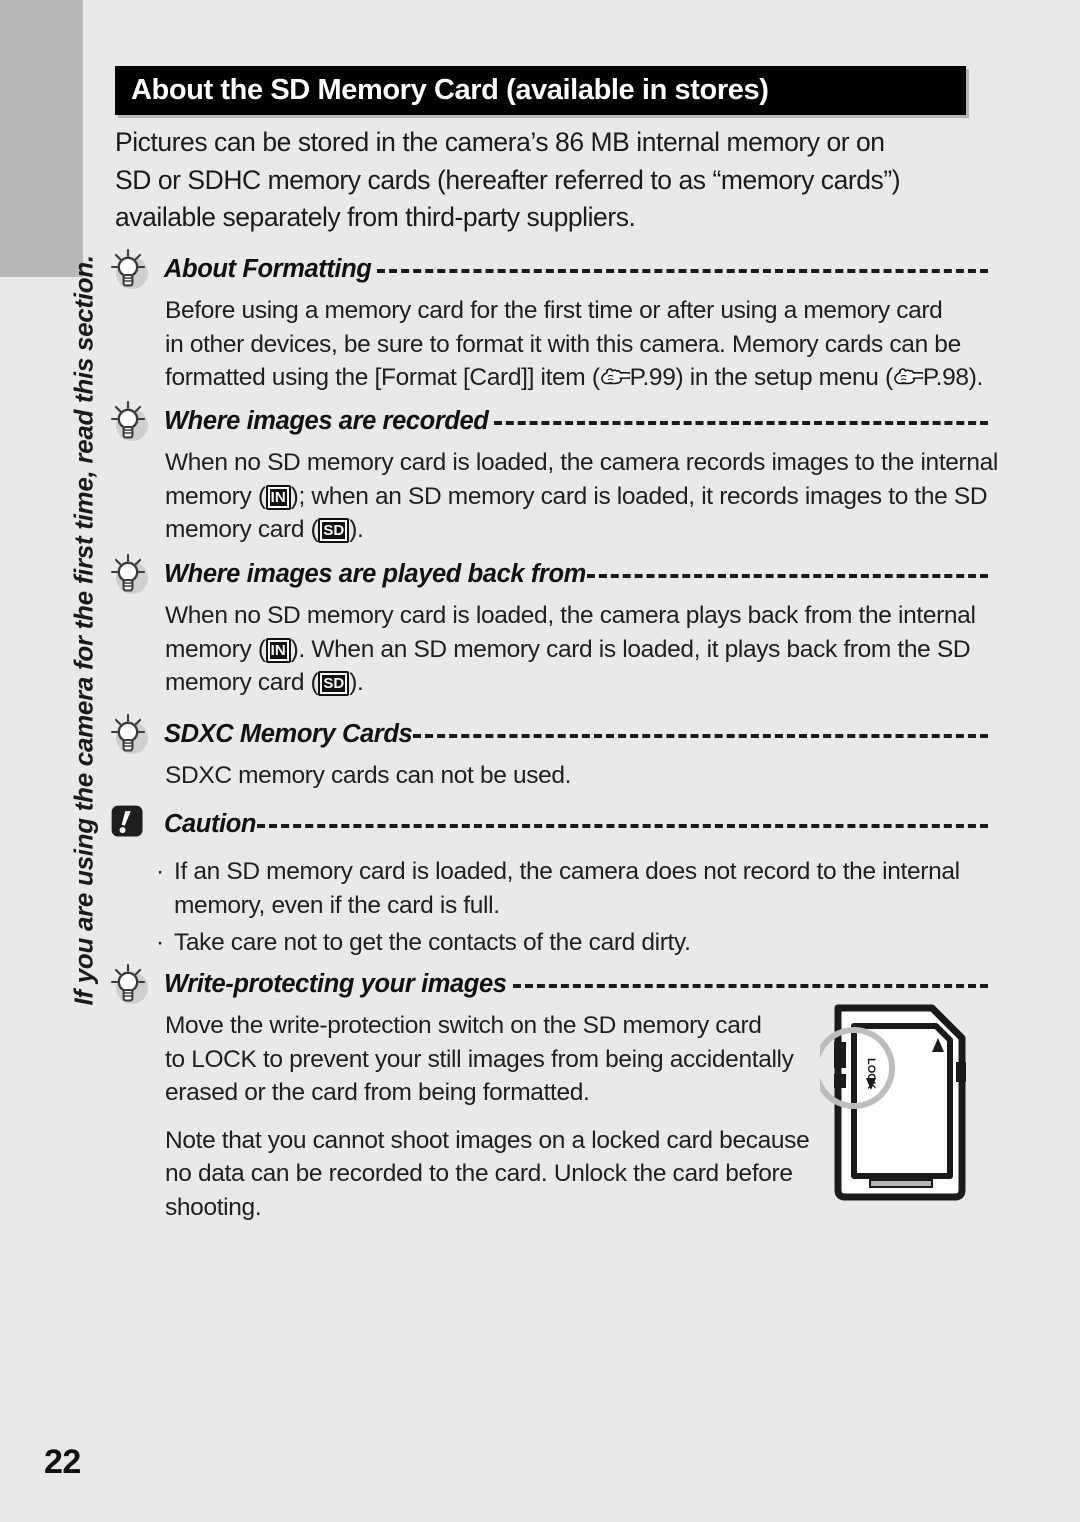  I want to click on section-heading-label: SDXC Memory Cards, so click(288, 733).